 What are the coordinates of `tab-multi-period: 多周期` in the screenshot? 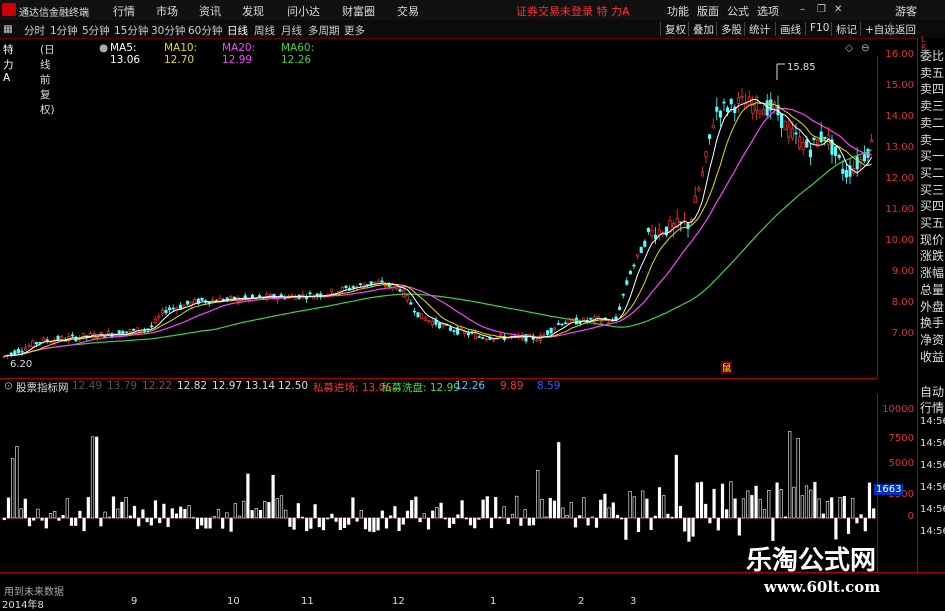 It's located at (324, 30).